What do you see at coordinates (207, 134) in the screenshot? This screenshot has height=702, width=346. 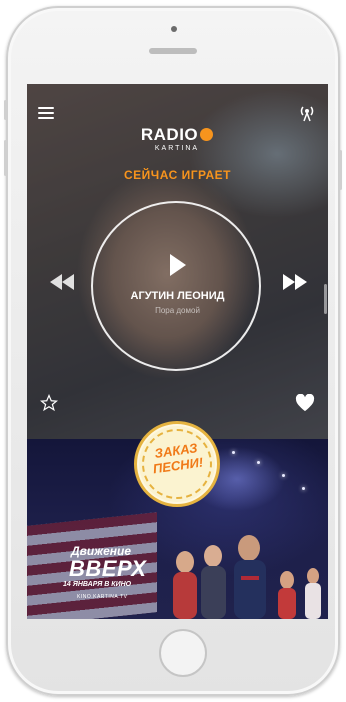 I see `logo-mark-icon` at bounding box center [207, 134].